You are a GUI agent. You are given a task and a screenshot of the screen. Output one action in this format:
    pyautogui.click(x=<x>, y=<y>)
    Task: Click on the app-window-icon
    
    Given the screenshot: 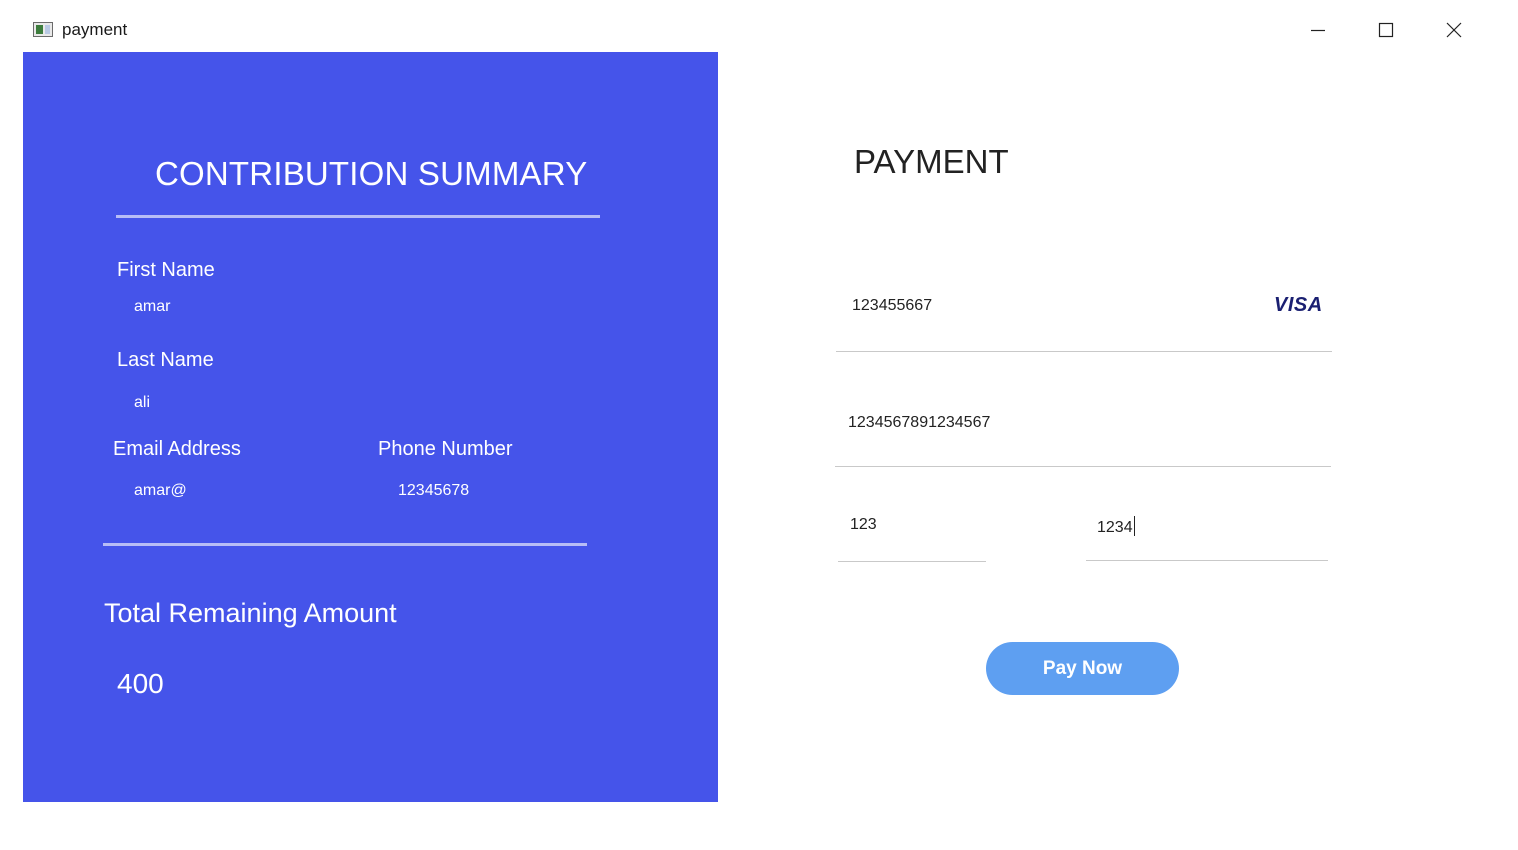 What is the action you would take?
    pyautogui.click(x=43, y=29)
    